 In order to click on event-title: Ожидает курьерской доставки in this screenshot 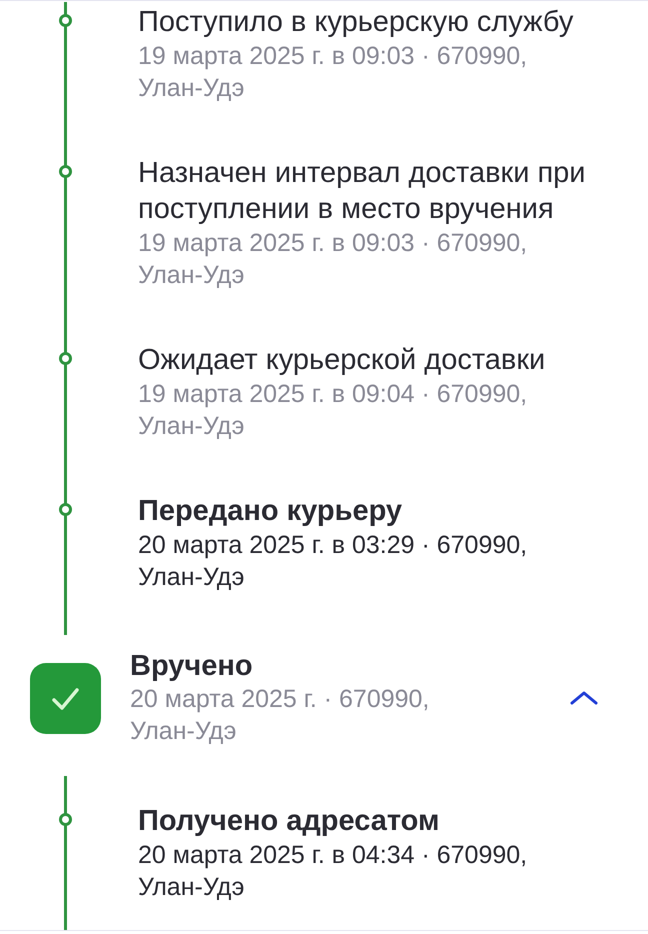, I will do `click(342, 360)`.